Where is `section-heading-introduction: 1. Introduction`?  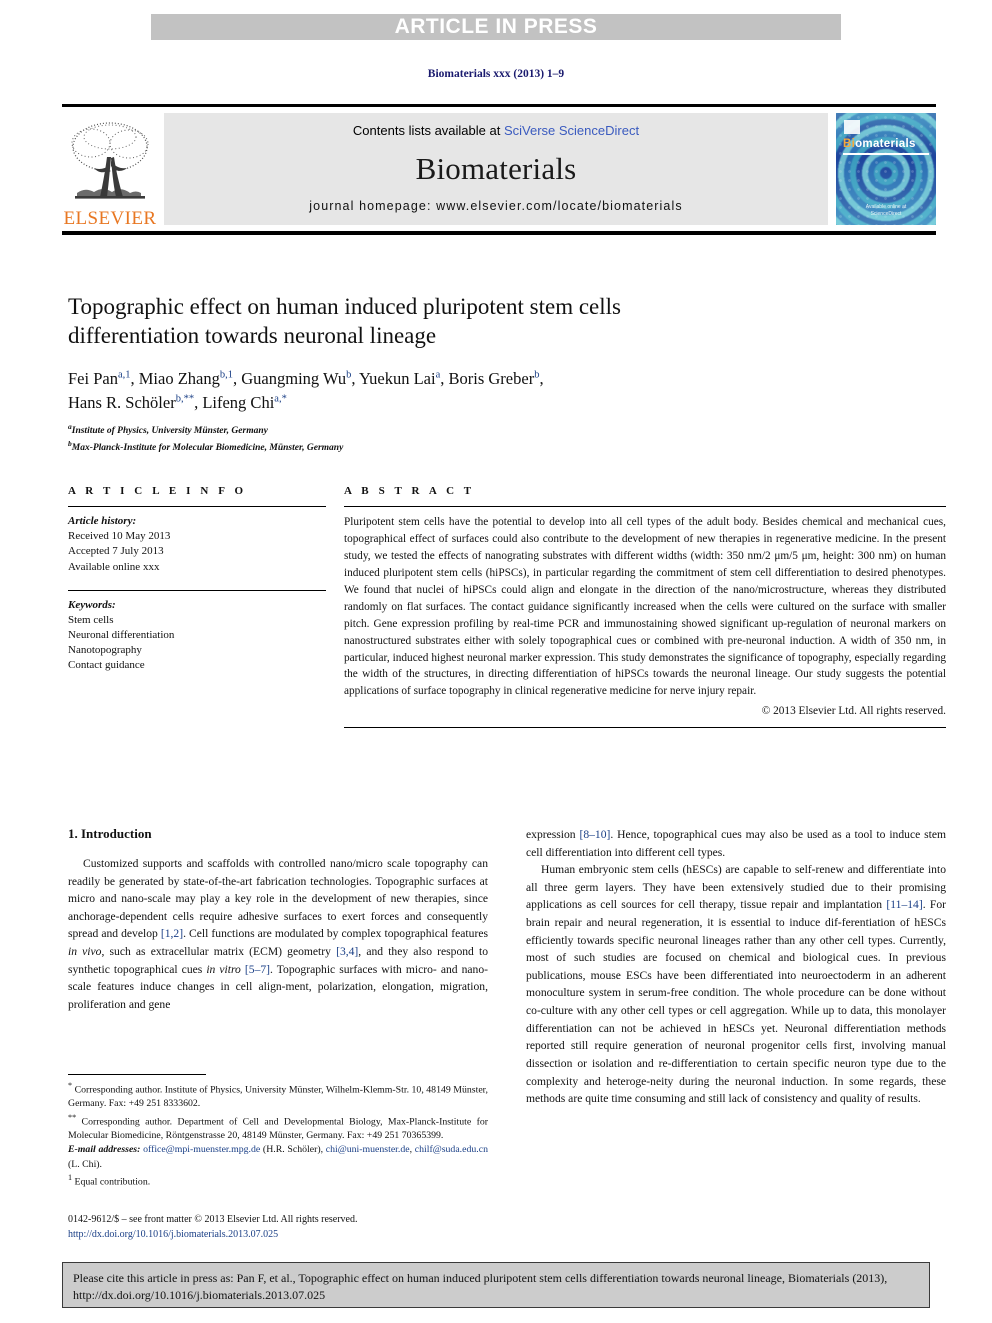
section-heading-introduction: 1. Introduction is located at coordinates (110, 833).